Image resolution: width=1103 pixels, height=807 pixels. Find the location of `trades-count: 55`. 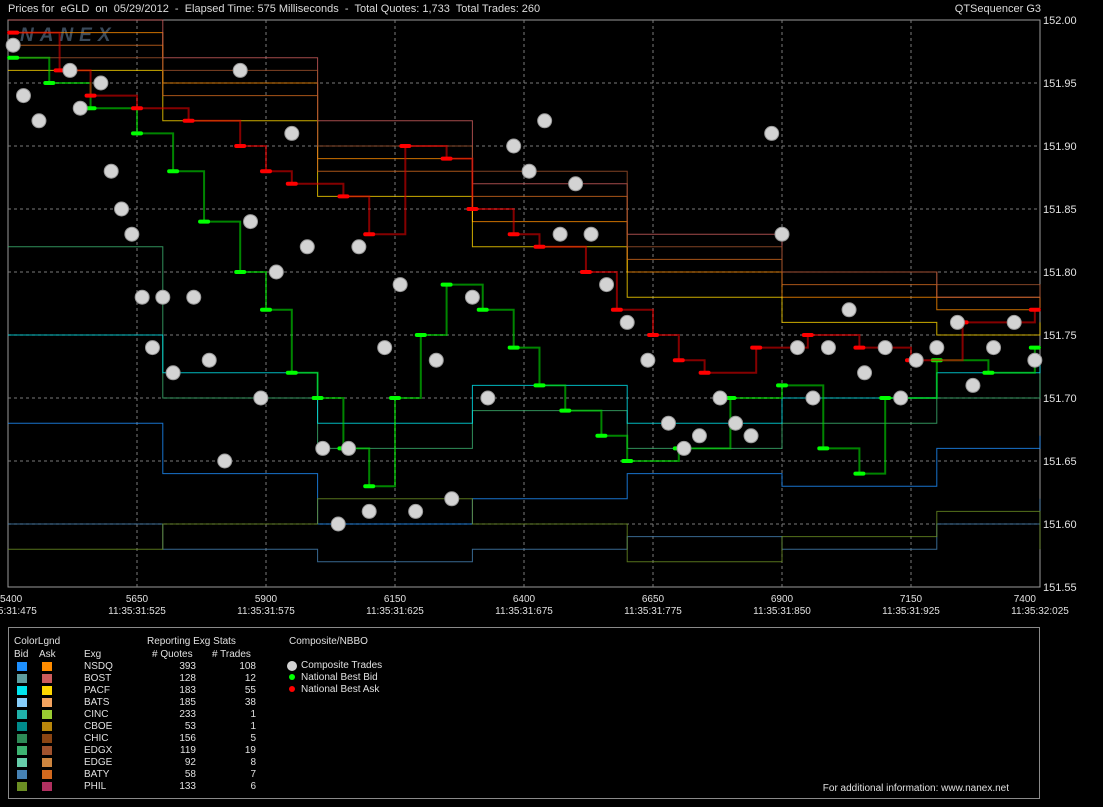

trades-count: 55 is located at coordinates (250, 690).